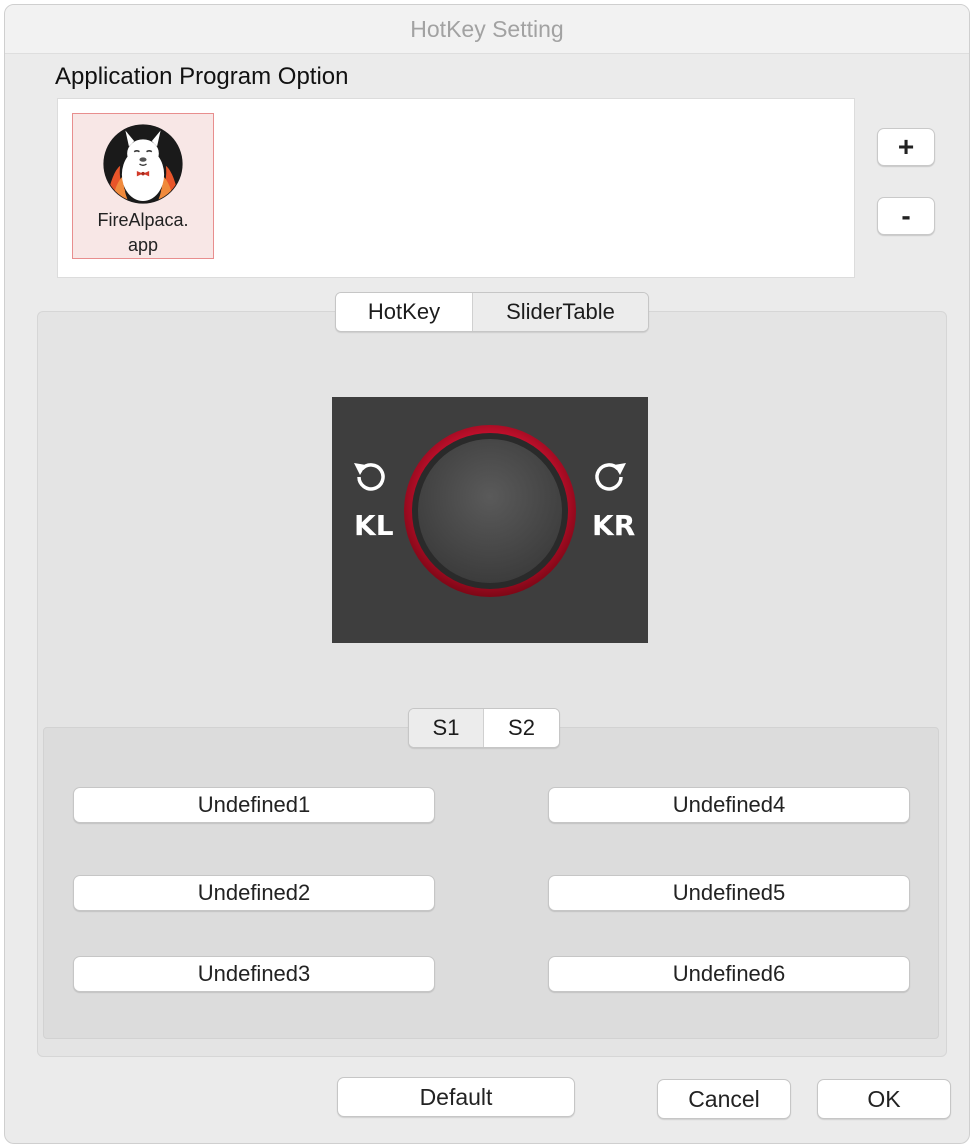 Image resolution: width=976 pixels, height=1148 pixels. What do you see at coordinates (724, 1099) in the screenshot?
I see `cancel-button: Cancel` at bounding box center [724, 1099].